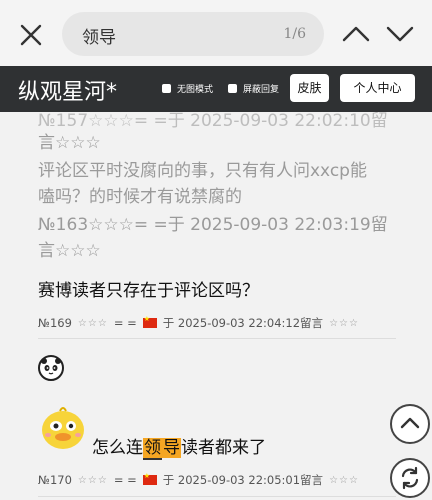 This screenshot has width=432, height=500. Describe the element at coordinates (68, 92) in the screenshot. I see `site-title: 纵观星河*` at that location.